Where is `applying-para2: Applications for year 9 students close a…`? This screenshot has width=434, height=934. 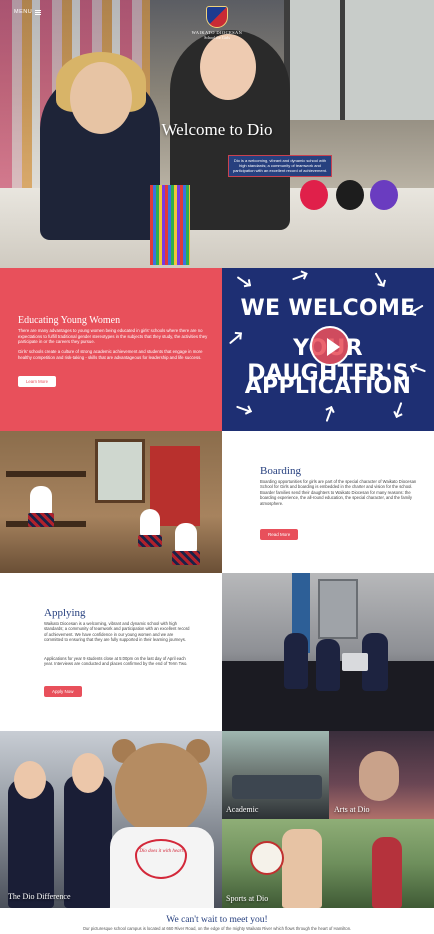 applying-para2: Applications for year 9 students close a… is located at coordinates (116, 661).